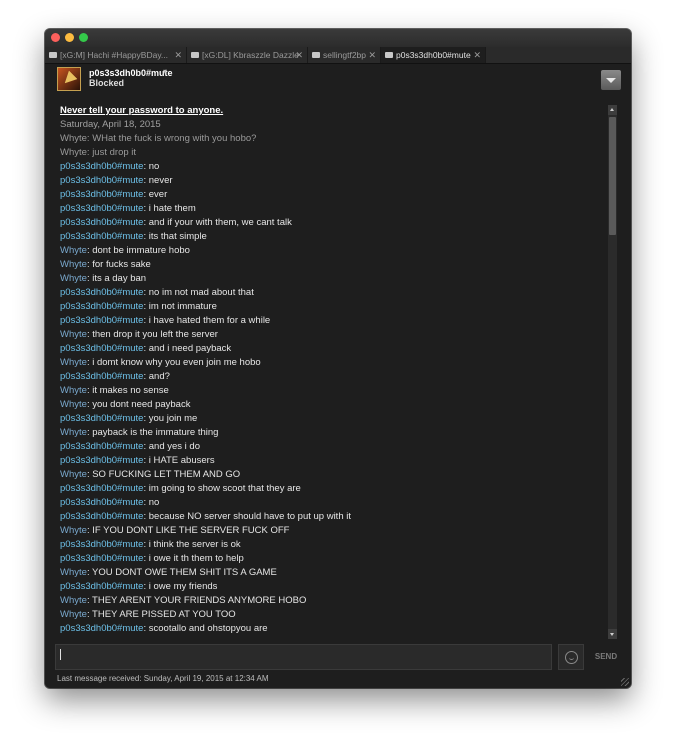  I want to click on send-button: SEND, so click(606, 657).